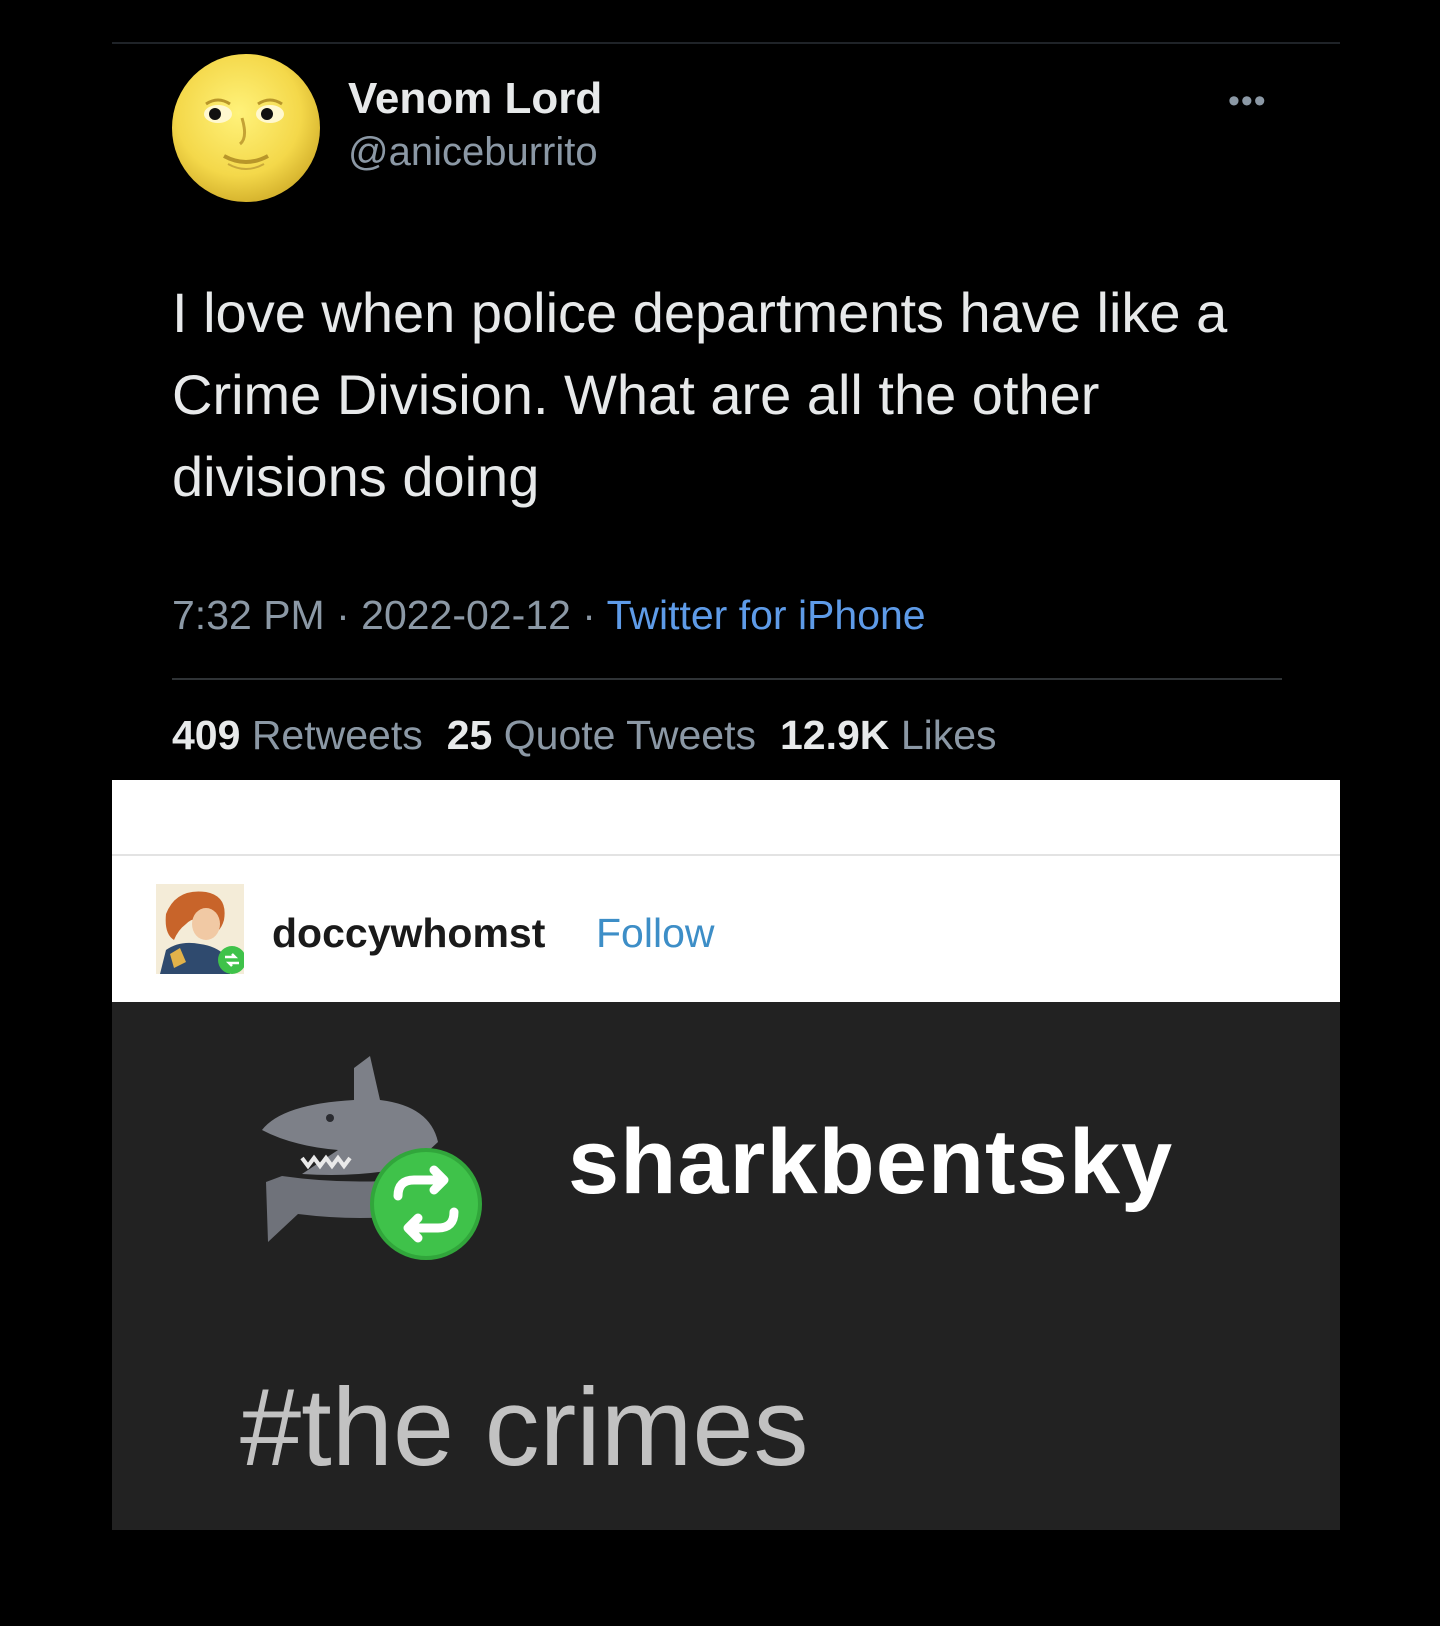 The width and height of the screenshot is (1440, 1626). I want to click on header-divider, so click(726, 855).